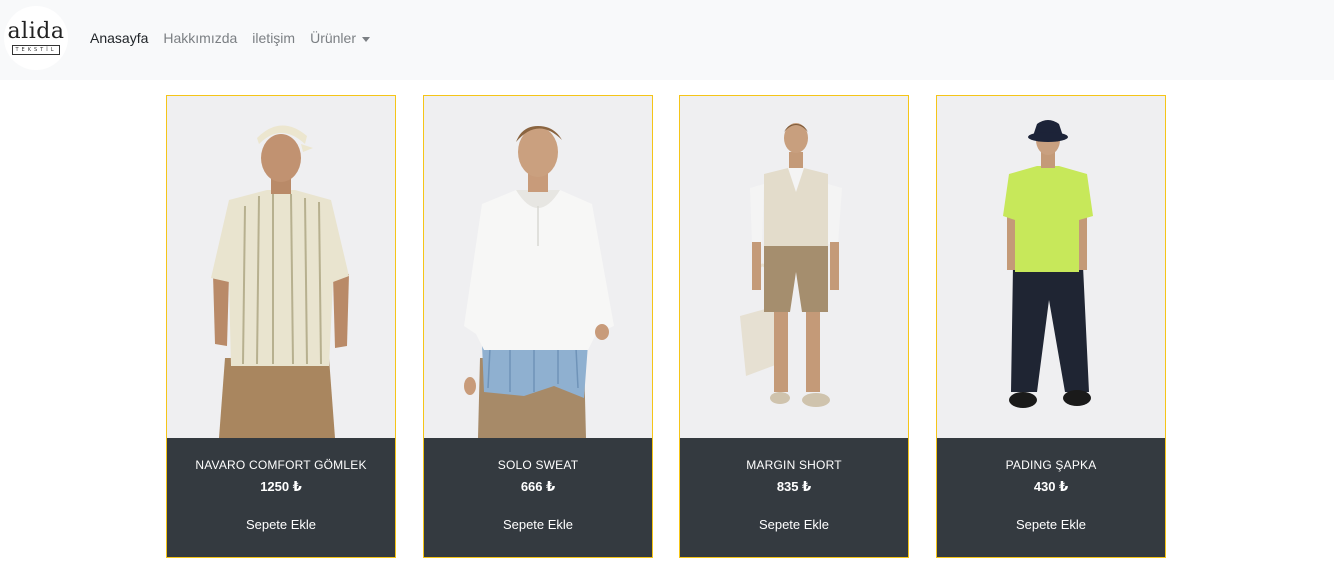 This screenshot has height=573, width=1334. What do you see at coordinates (1051, 465) in the screenshot?
I see `product-name: PADING ŞAPKA` at bounding box center [1051, 465].